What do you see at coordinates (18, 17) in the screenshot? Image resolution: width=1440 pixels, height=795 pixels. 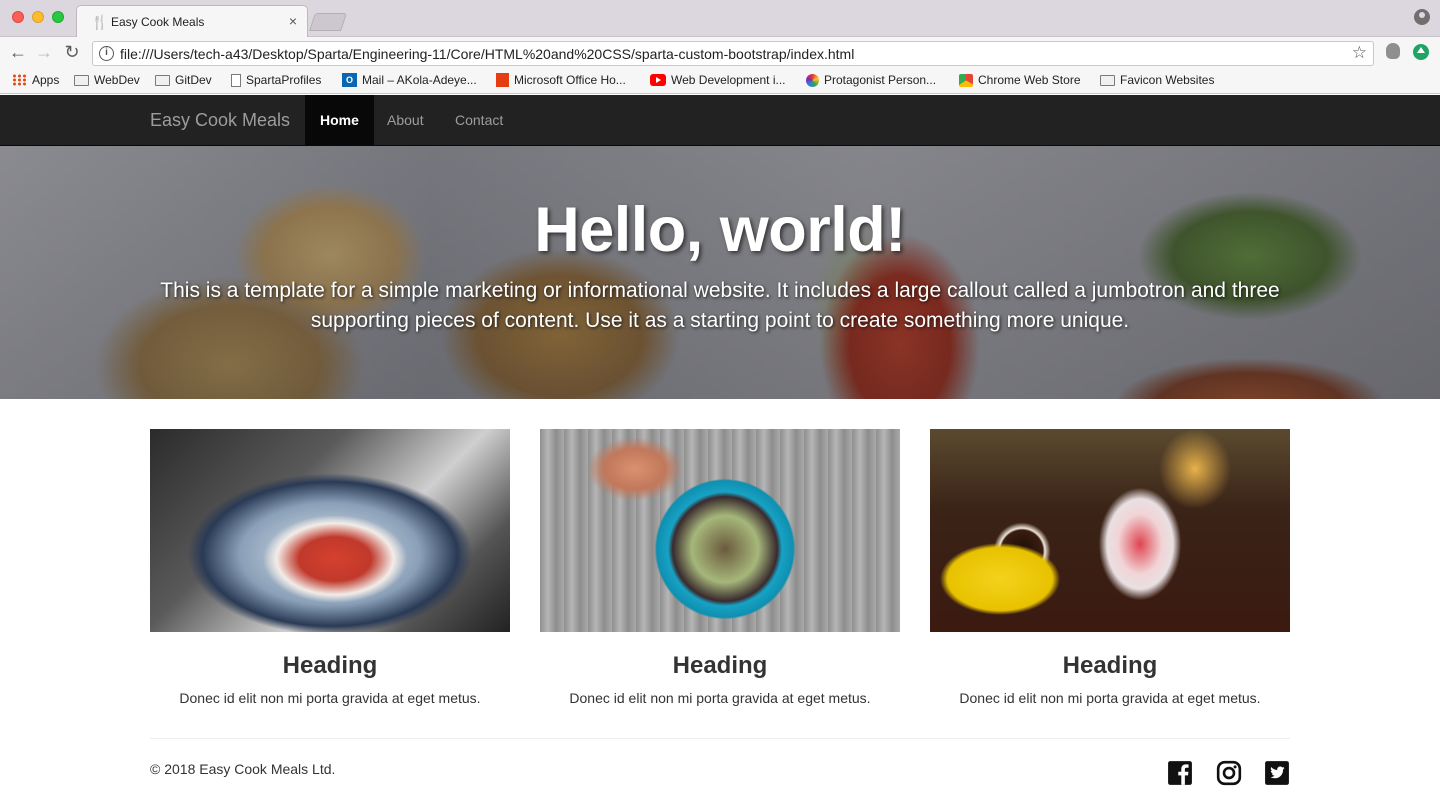 I see `close-window-button` at bounding box center [18, 17].